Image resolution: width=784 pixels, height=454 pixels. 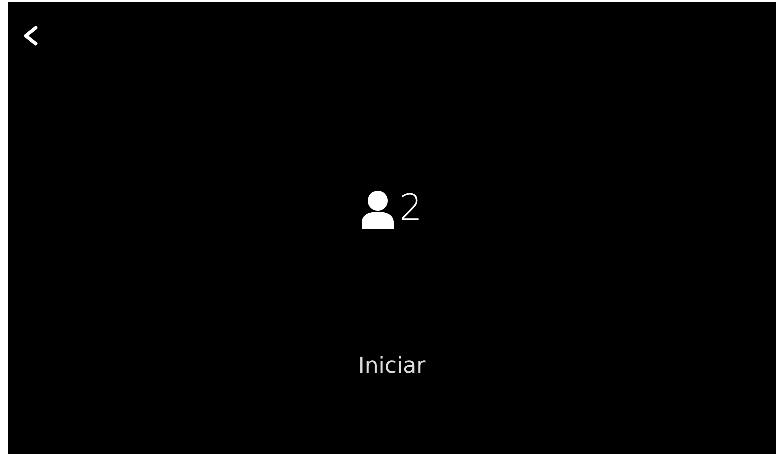 What do you see at coordinates (378, 210) in the screenshot?
I see `person-icon` at bounding box center [378, 210].